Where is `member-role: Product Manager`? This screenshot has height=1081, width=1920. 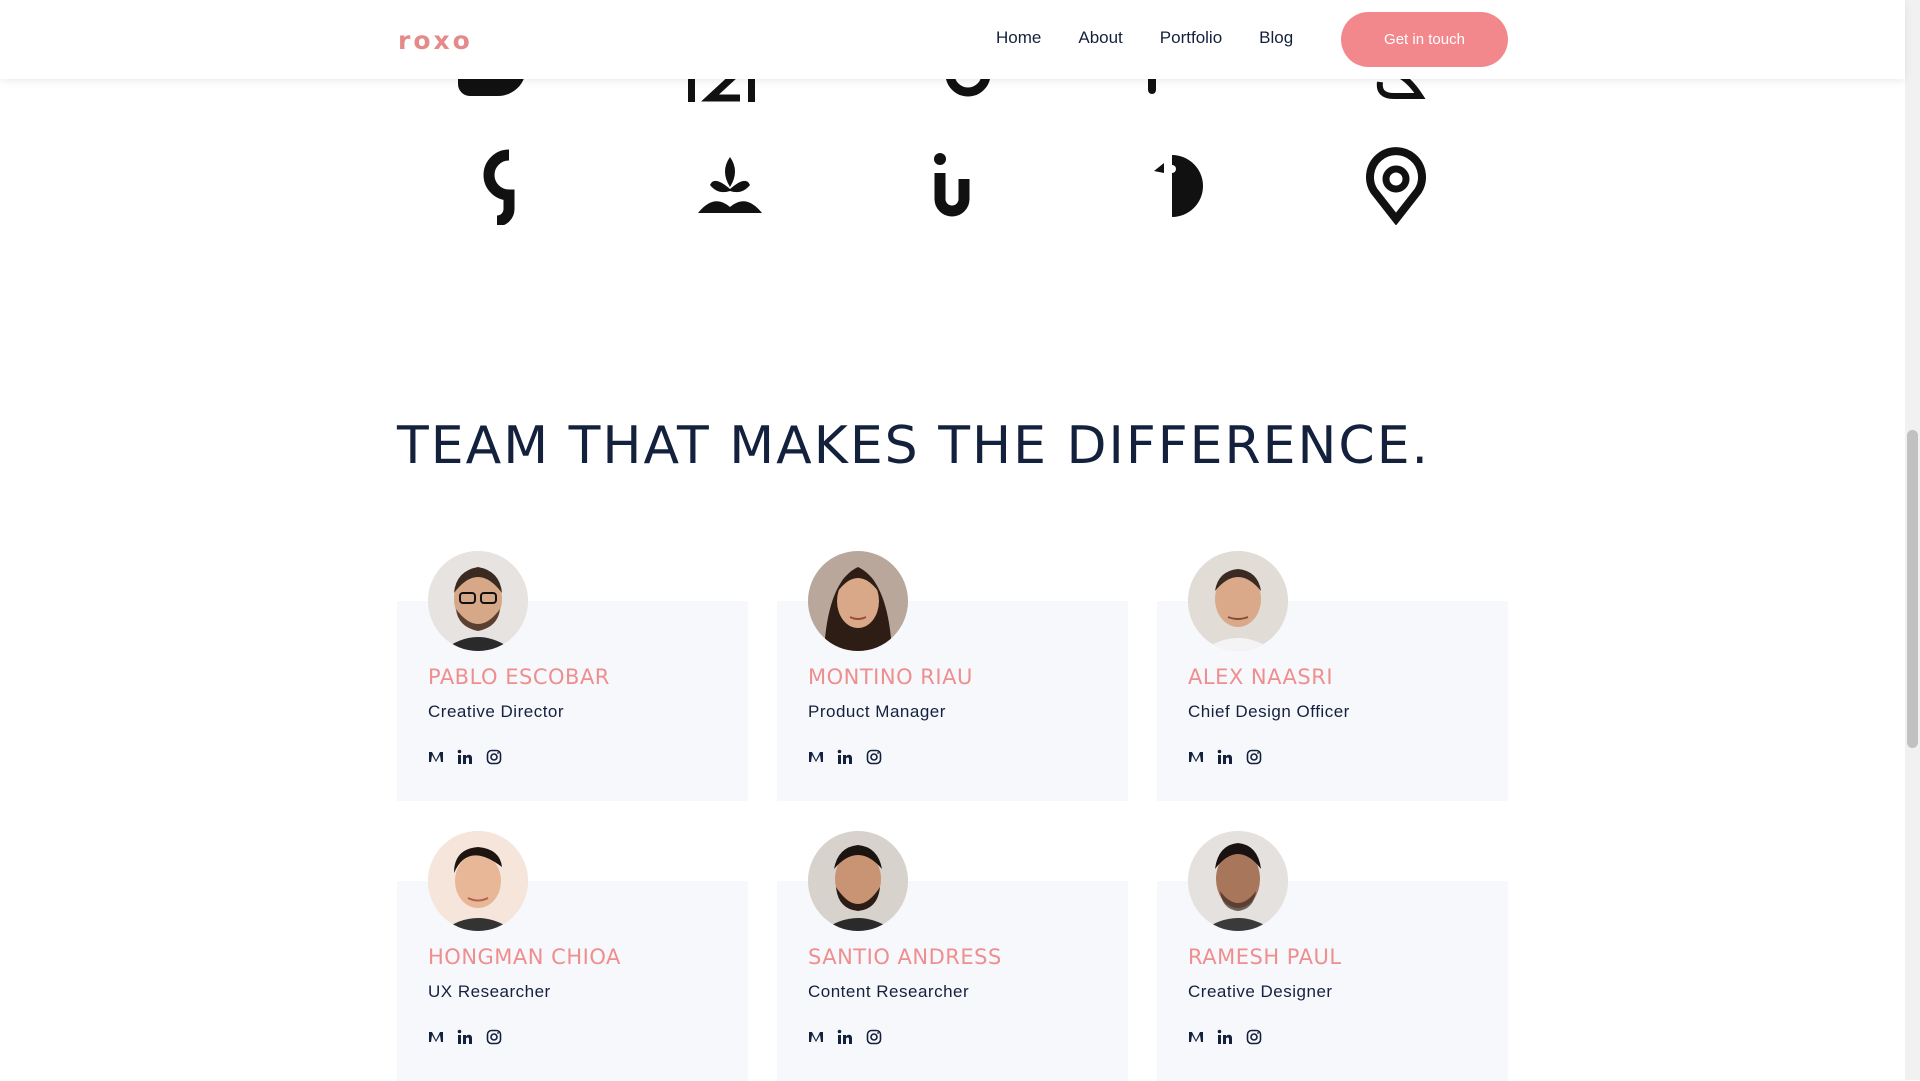 member-role: Product Manager is located at coordinates (877, 711).